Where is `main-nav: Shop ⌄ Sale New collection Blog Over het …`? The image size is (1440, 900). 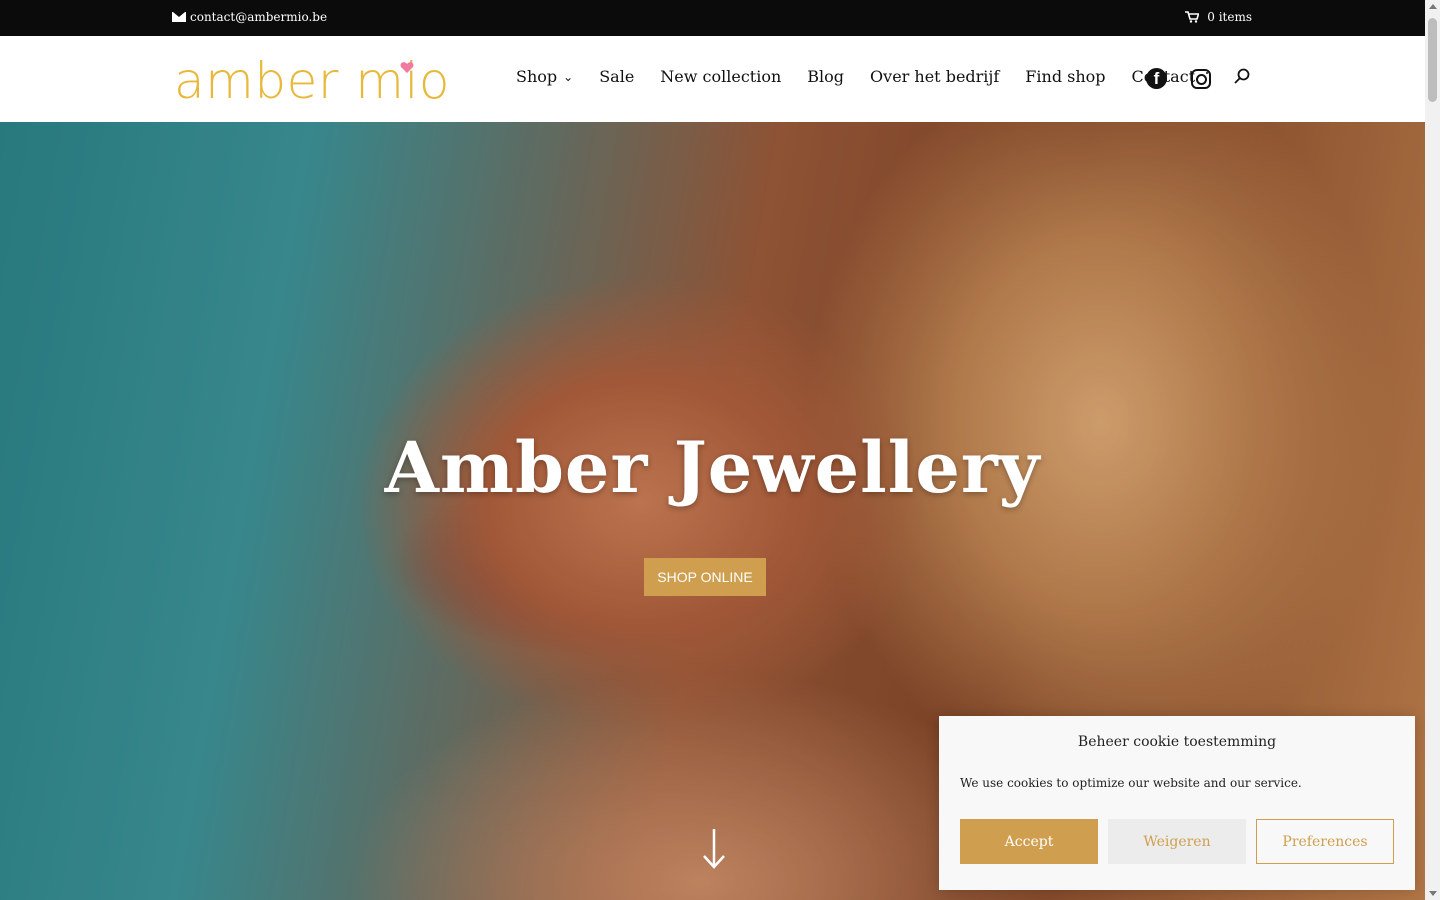 main-nav: Shop ⌄ Sale New collection Blog Over het … is located at coordinates (868, 76).